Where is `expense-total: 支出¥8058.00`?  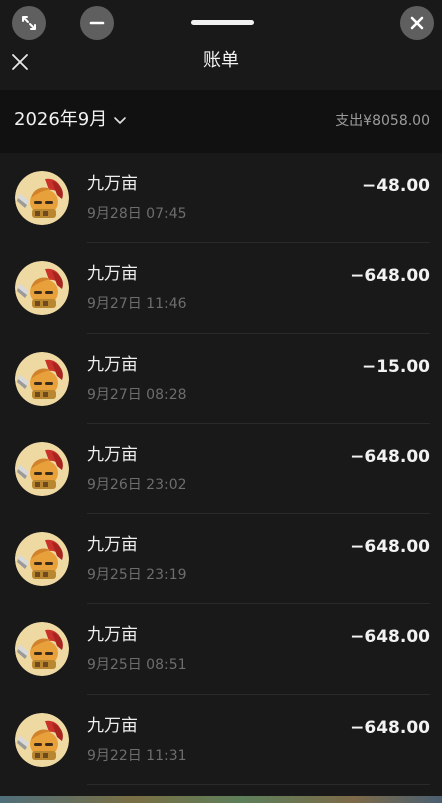
expense-total: 支出¥8058.00 is located at coordinates (382, 121).